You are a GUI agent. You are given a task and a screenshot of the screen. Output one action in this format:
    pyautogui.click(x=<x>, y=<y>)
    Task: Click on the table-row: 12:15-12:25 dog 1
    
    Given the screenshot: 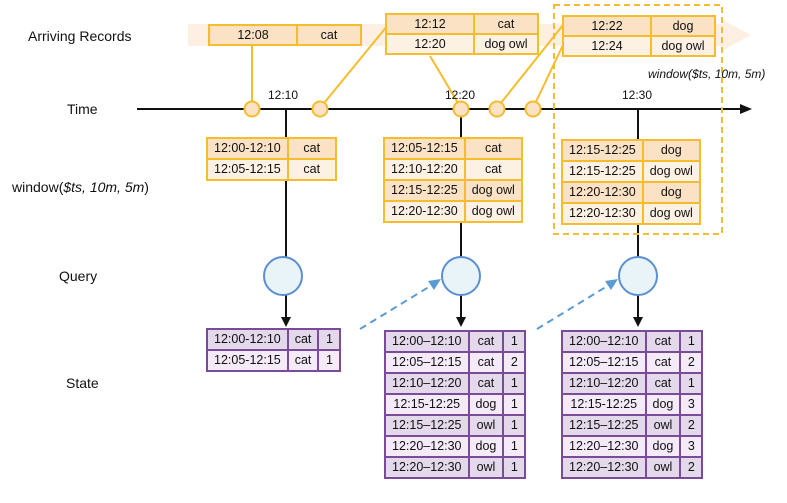 What is the action you would take?
    pyautogui.click(x=455, y=404)
    